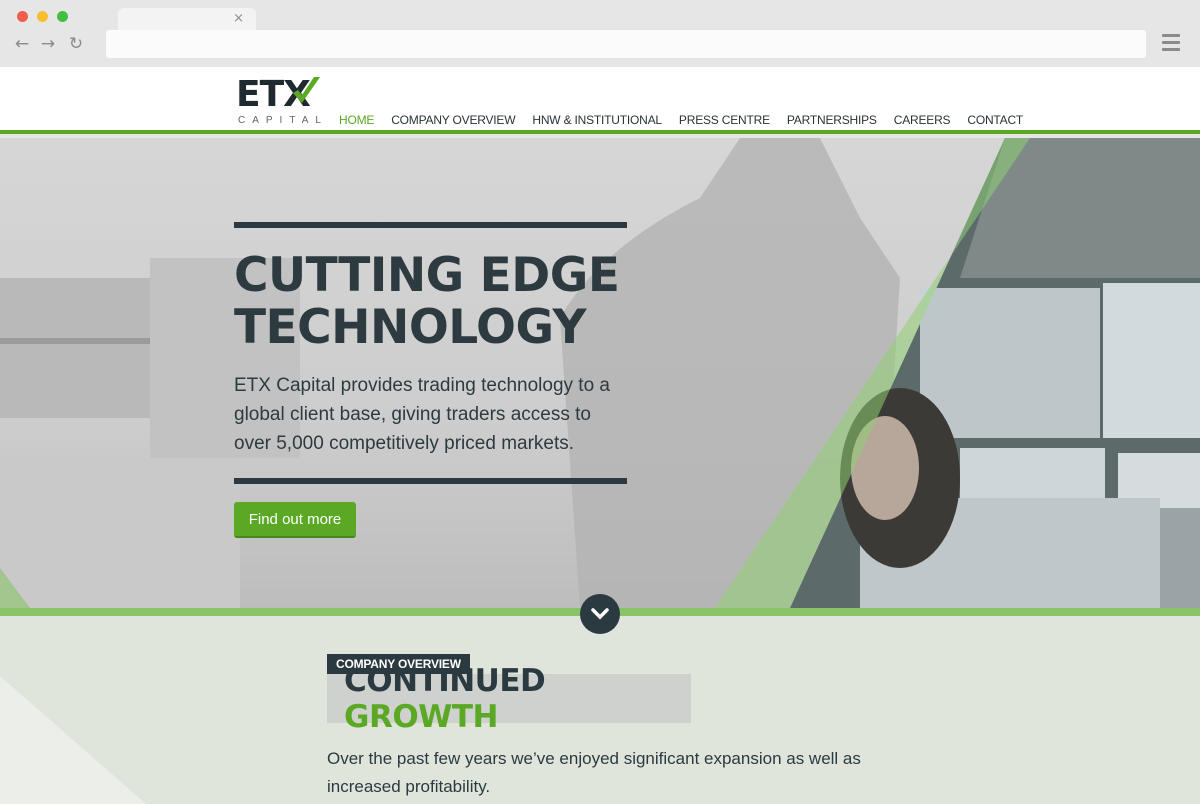  What do you see at coordinates (22, 44) in the screenshot?
I see `back-arrow-icon: ←` at bounding box center [22, 44].